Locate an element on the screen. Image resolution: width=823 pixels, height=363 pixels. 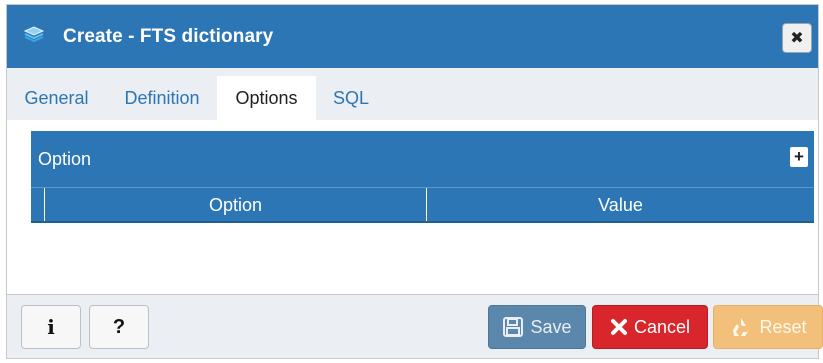
save-label: Save is located at coordinates (551, 326).